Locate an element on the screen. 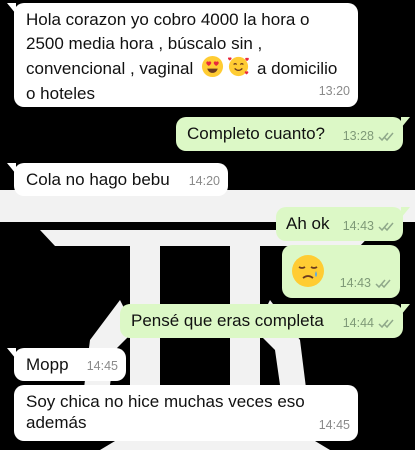  message-time: 13:20 is located at coordinates (334, 91).